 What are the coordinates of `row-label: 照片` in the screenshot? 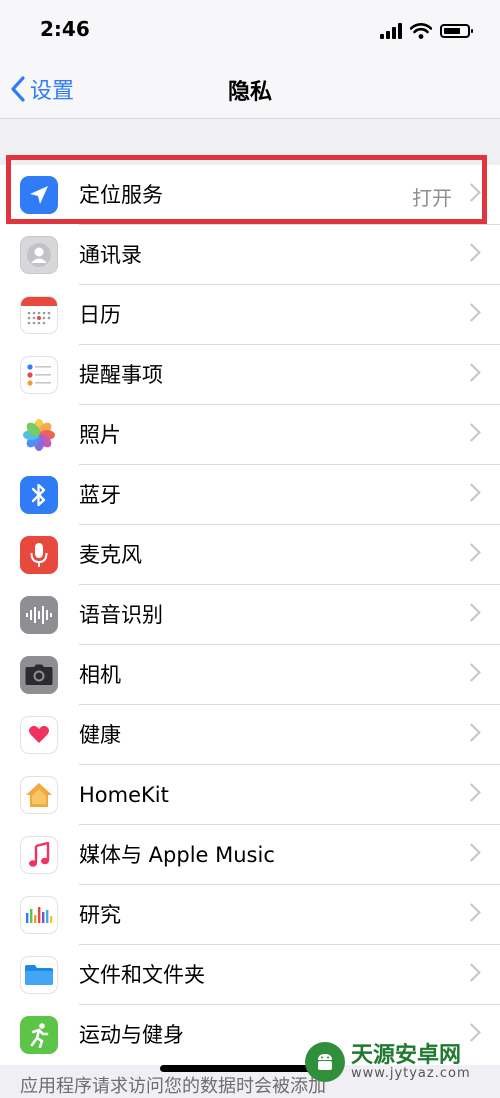 It's located at (100, 435).